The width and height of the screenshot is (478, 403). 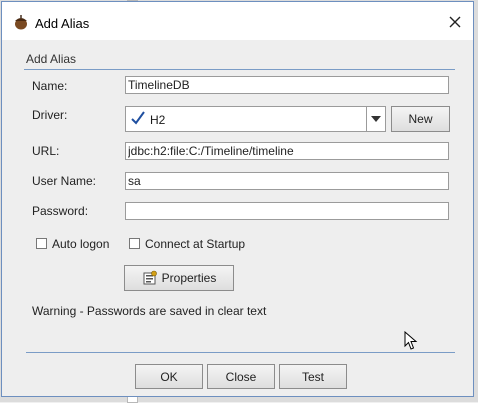 I want to click on close-icon, so click(x=455, y=22).